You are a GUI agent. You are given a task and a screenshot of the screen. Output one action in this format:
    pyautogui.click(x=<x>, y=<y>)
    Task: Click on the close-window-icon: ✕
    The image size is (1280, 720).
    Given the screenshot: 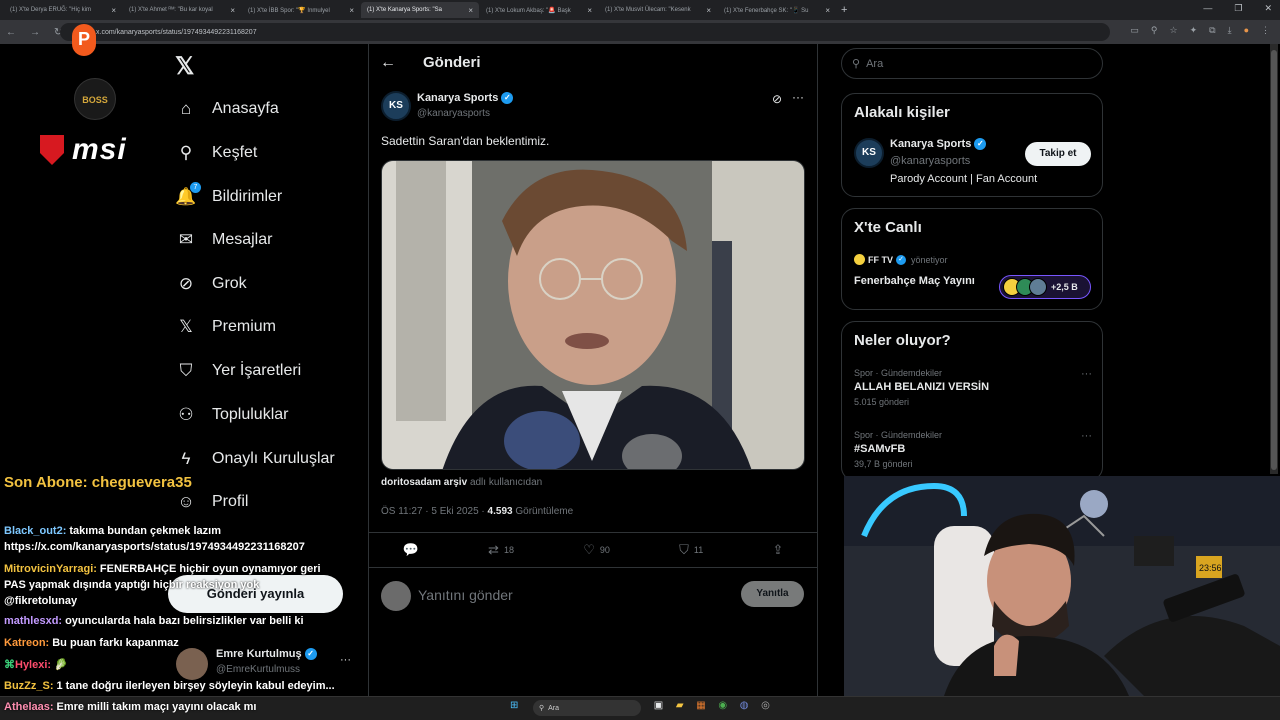 What is the action you would take?
    pyautogui.click(x=1268, y=8)
    